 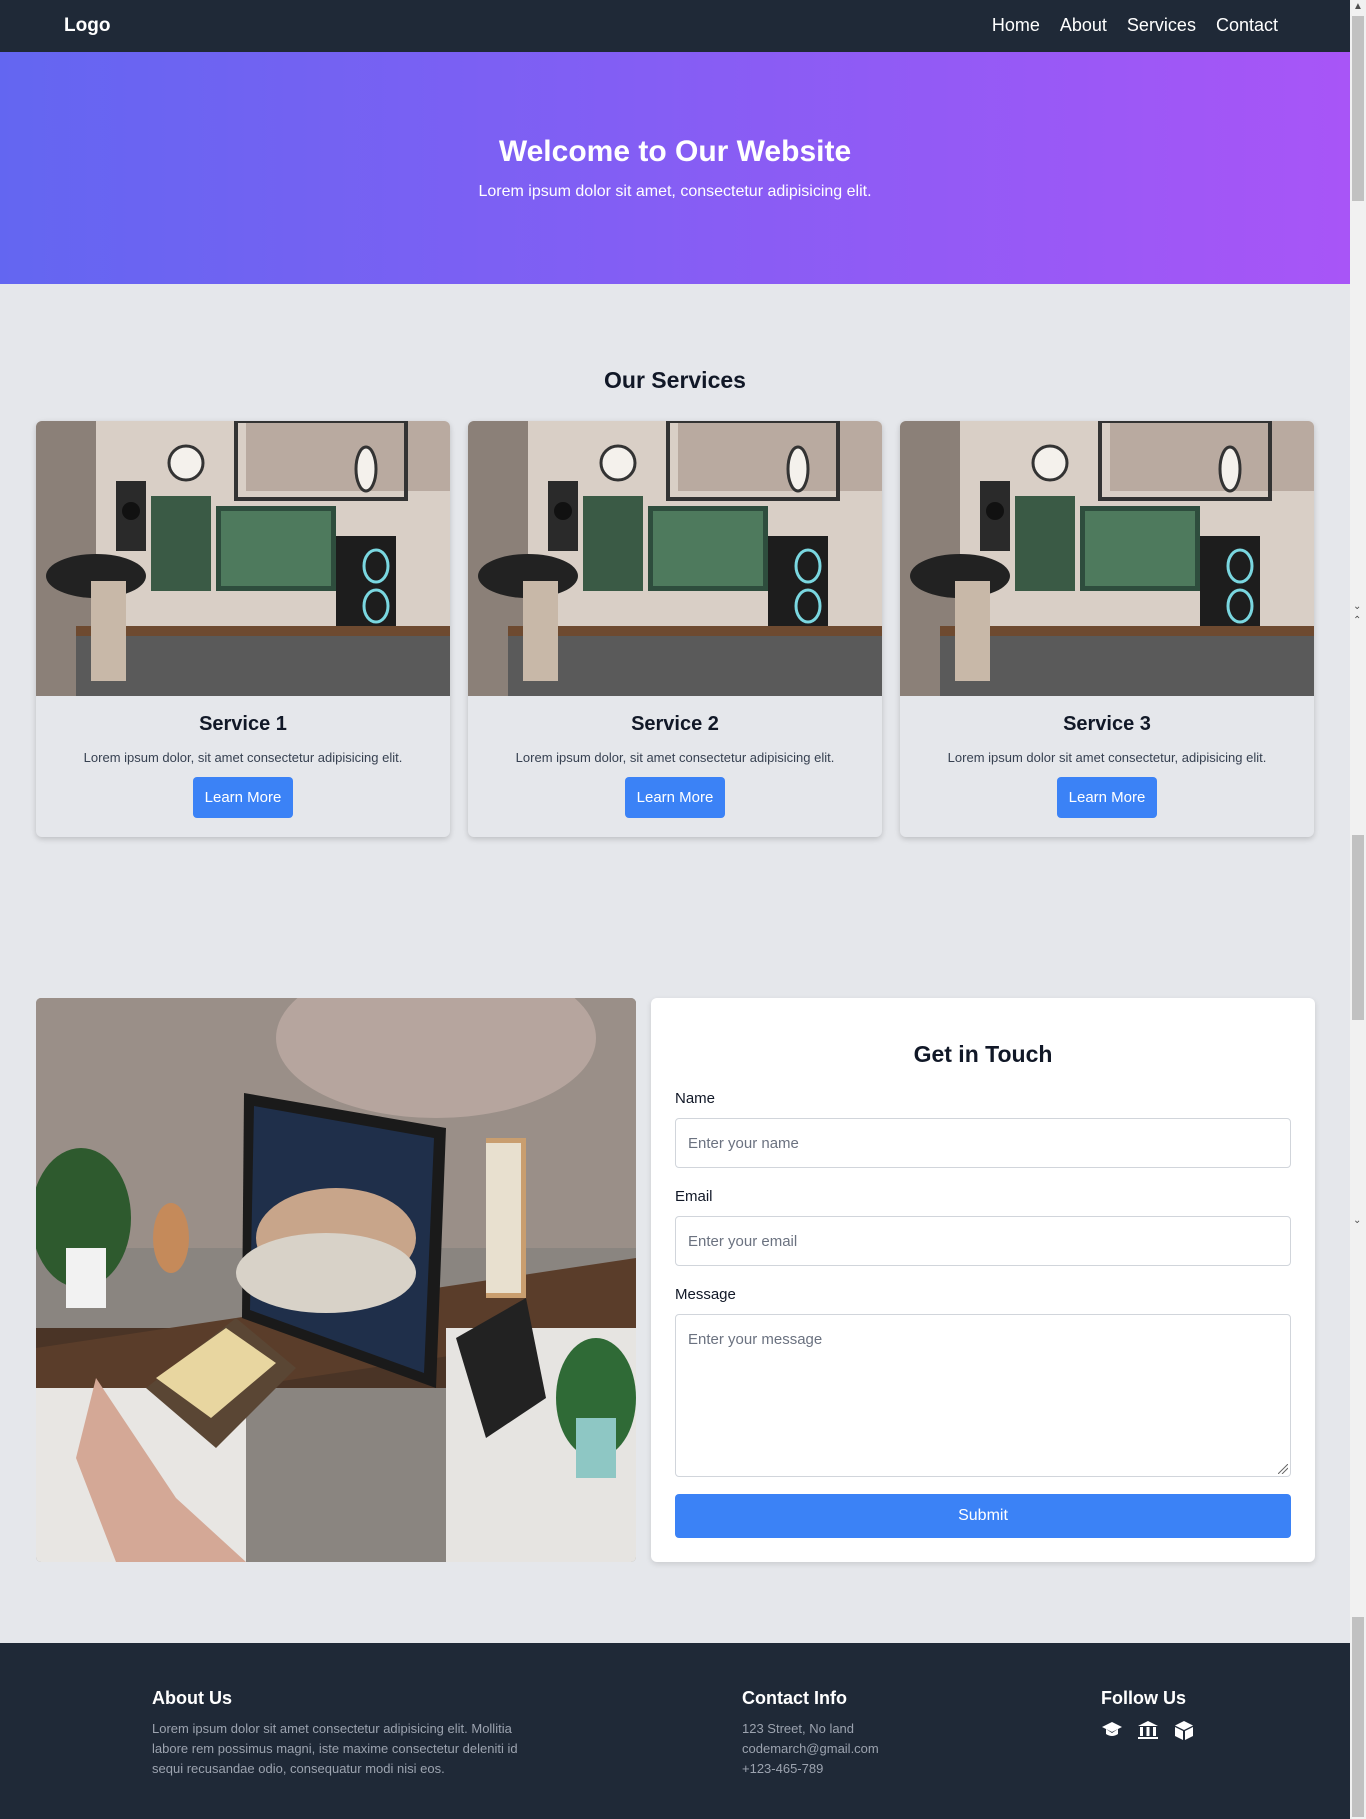 What do you see at coordinates (1112, 1730) in the screenshot?
I see `graduation-cap-icon` at bounding box center [1112, 1730].